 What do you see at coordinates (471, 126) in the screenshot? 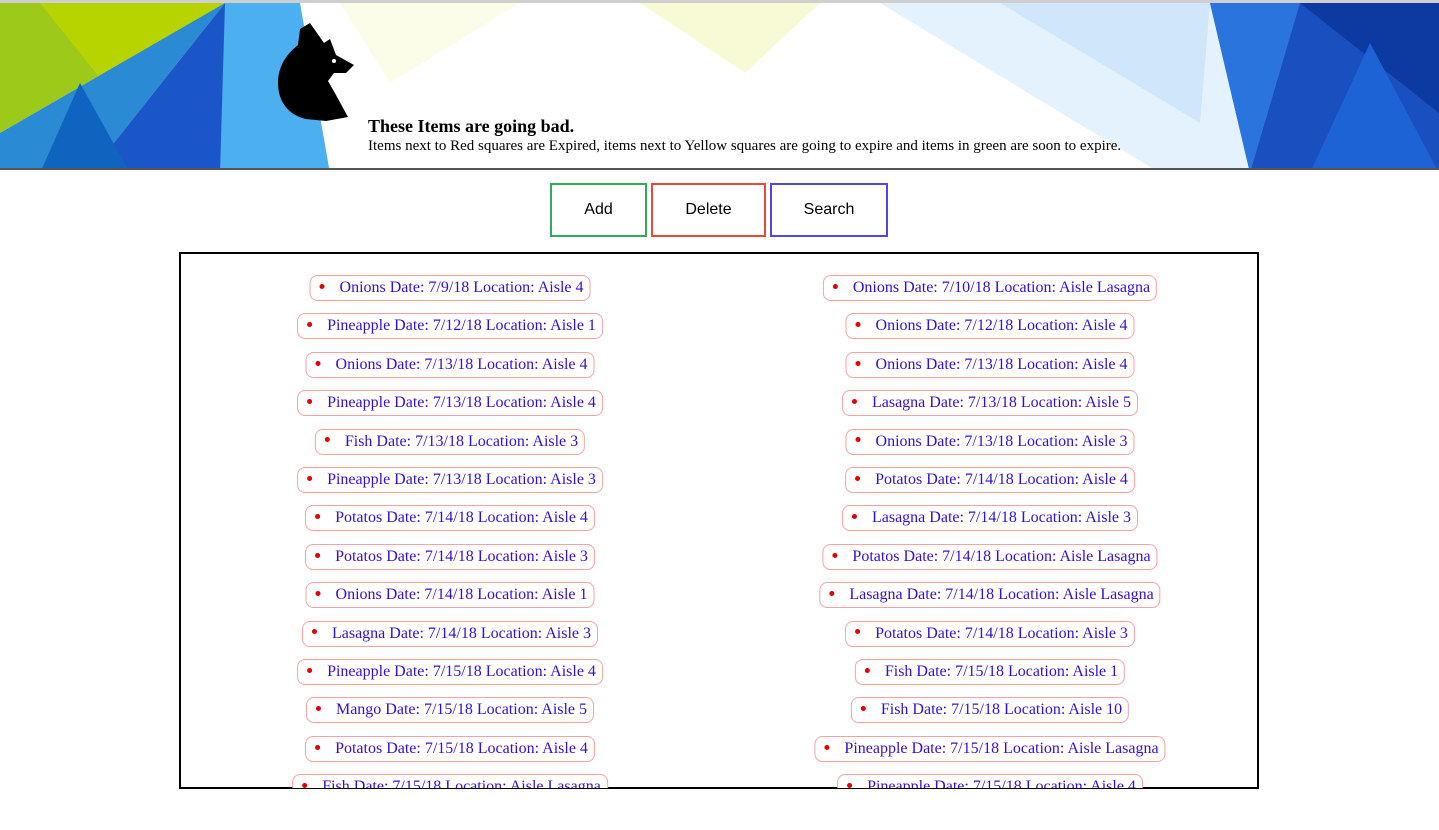
I see `page-title: These Items are going bad.` at bounding box center [471, 126].